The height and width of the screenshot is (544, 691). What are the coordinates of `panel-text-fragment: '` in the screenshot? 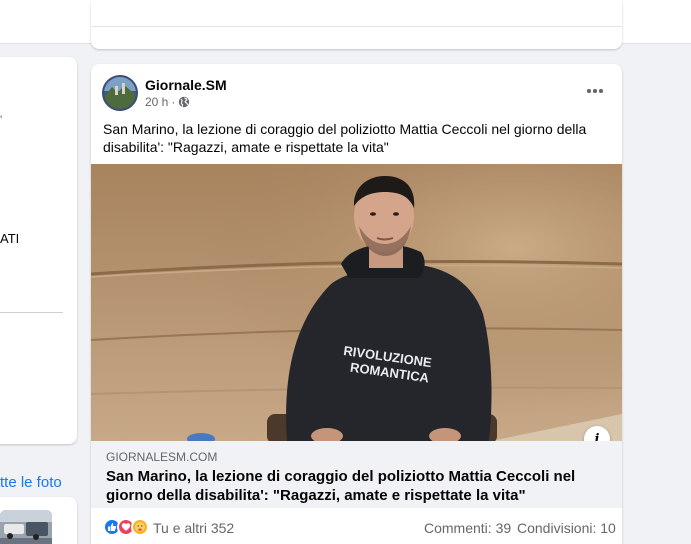 It's located at (1, 120).